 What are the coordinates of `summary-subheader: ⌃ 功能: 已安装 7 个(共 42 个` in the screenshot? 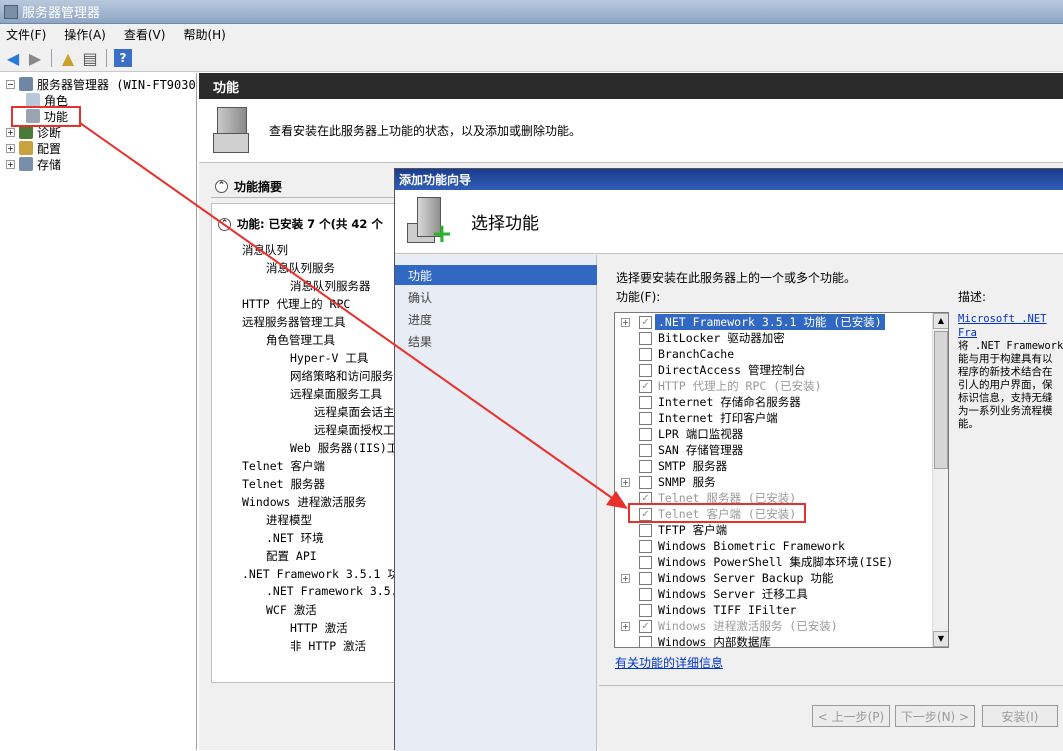 It's located at (298, 224).